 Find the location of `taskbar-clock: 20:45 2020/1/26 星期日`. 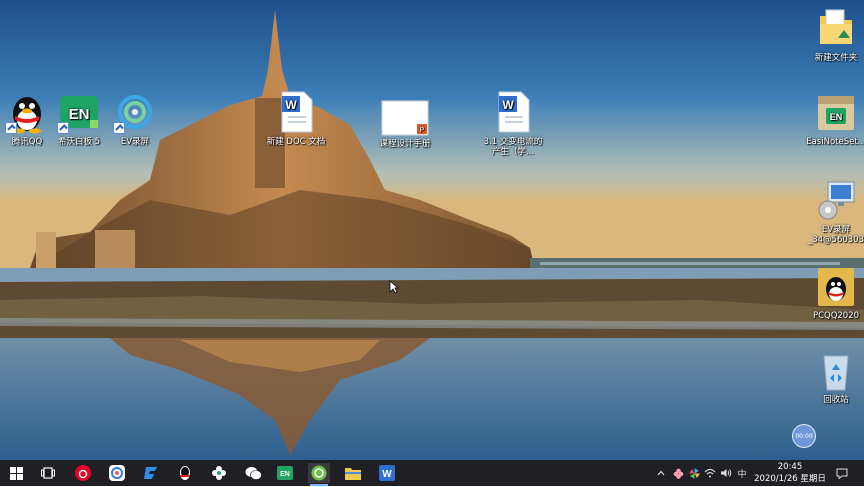

taskbar-clock: 20:45 2020/1/26 星期日 is located at coordinates (790, 473).